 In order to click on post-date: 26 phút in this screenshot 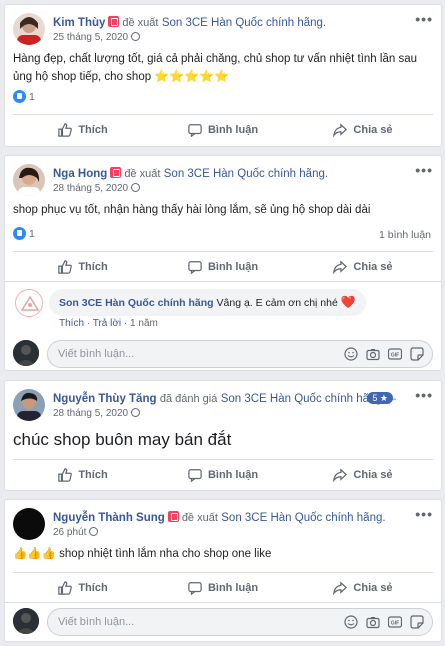, I will do `click(69, 532)`.